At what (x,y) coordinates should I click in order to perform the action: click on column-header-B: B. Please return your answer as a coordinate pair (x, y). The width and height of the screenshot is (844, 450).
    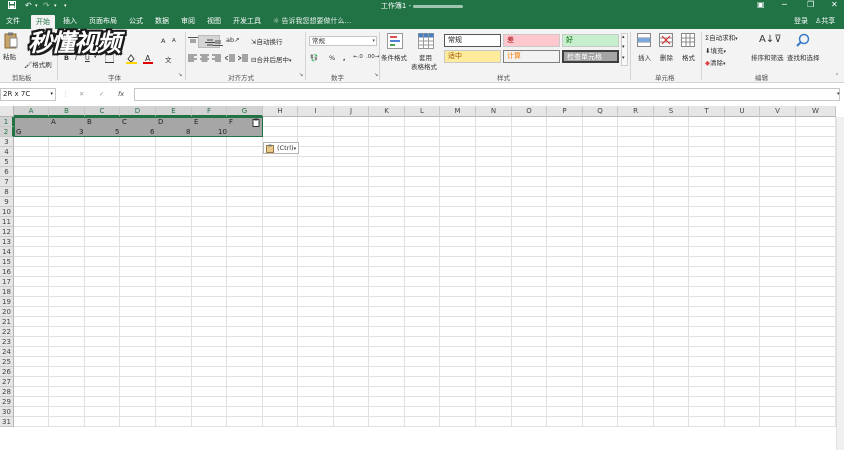
    Looking at the image, I should click on (67, 111).